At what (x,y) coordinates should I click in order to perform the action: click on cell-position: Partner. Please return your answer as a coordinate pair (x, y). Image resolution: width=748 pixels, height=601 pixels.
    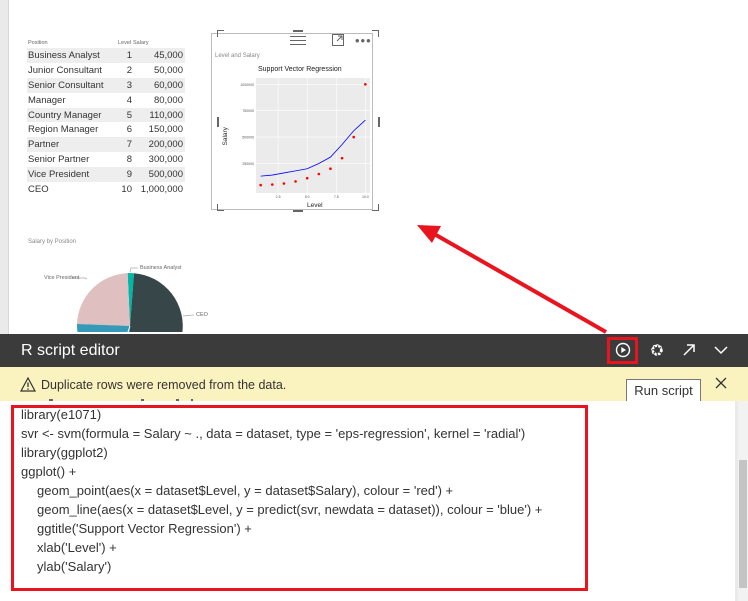
    Looking at the image, I should click on (44, 145).